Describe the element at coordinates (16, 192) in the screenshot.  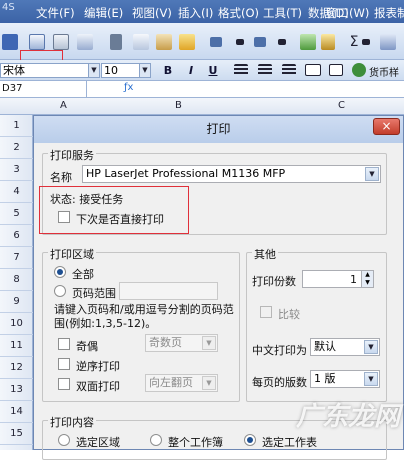
I see `row-header: 4` at that location.